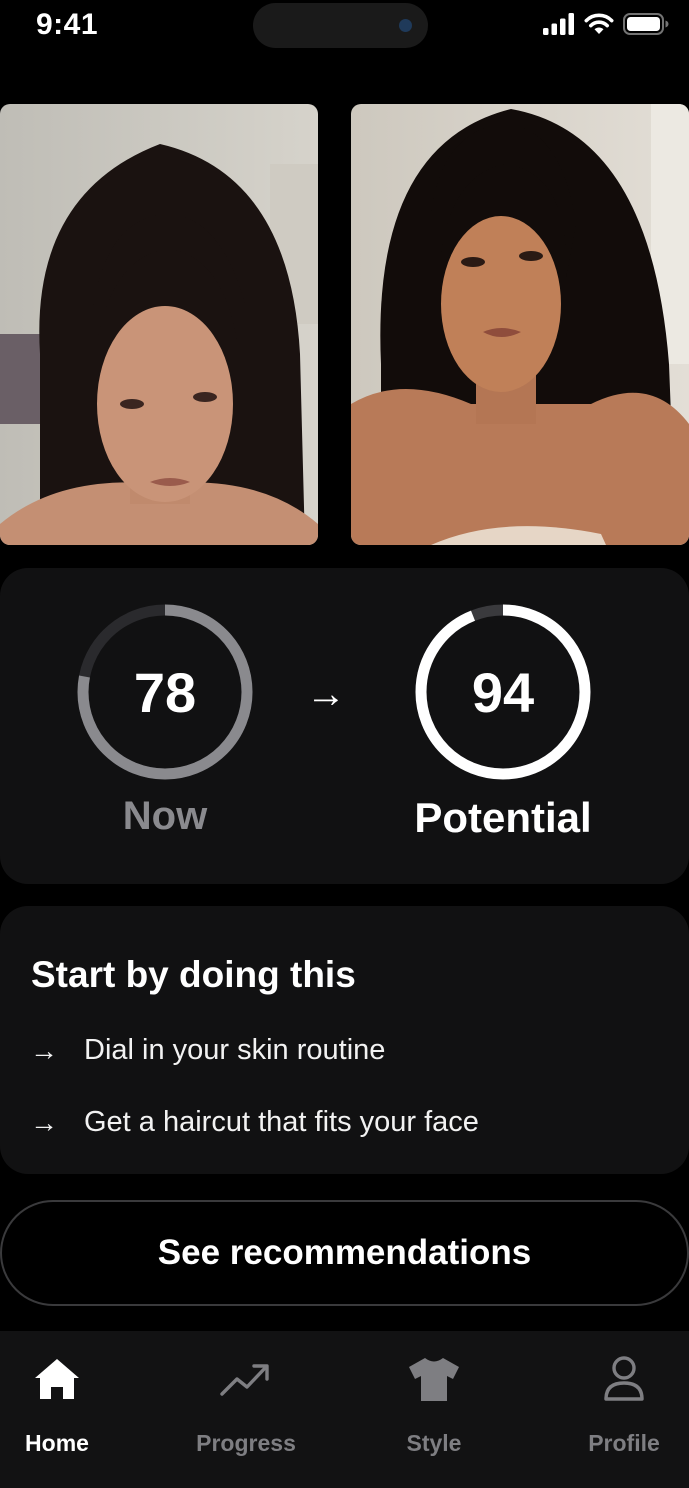  Describe the element at coordinates (344, 1253) in the screenshot. I see `see-recommendations-button: See recommendations` at that location.